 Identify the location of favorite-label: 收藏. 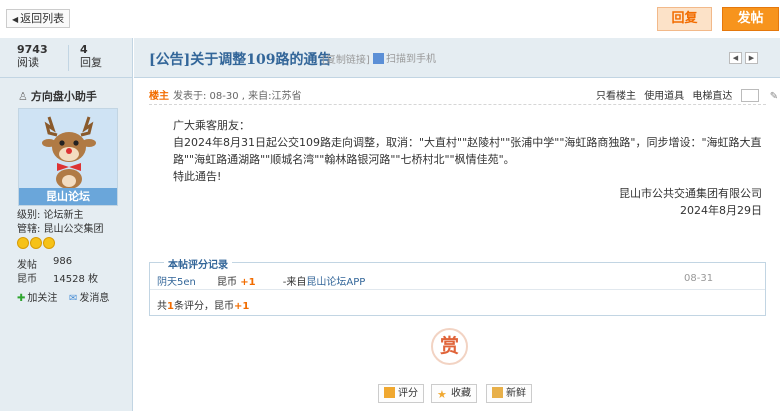
(461, 393).